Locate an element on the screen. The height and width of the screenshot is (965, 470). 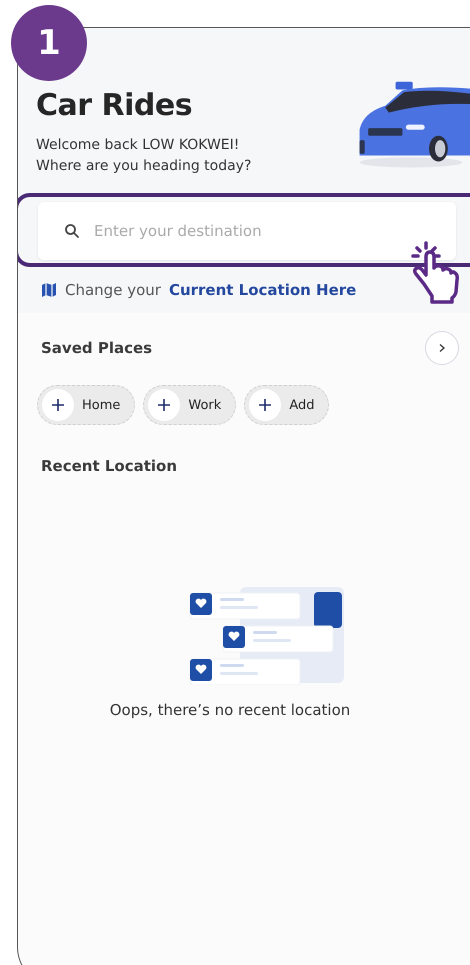
greeting-text: Where are you heading today? is located at coordinates (144, 166).